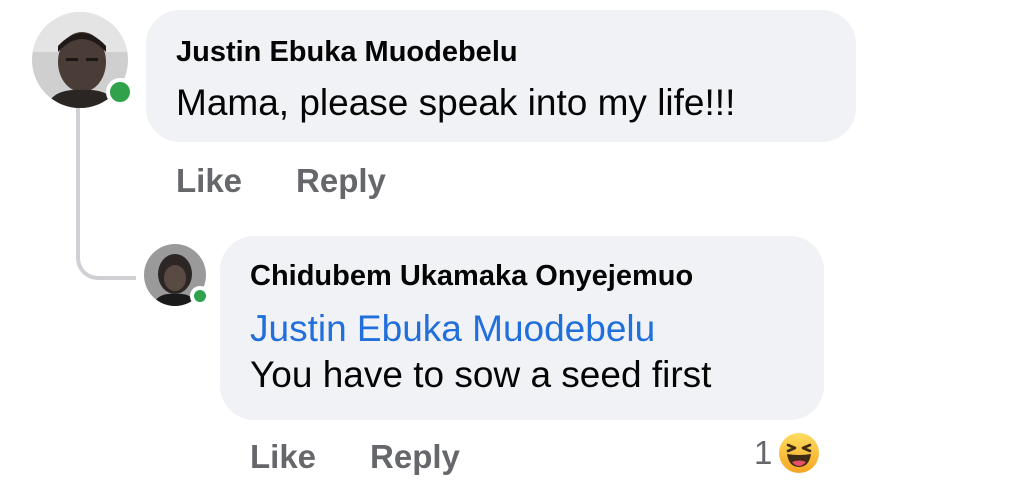  Describe the element at coordinates (763, 452) in the screenshot. I see `reaction-count: 1` at that location.